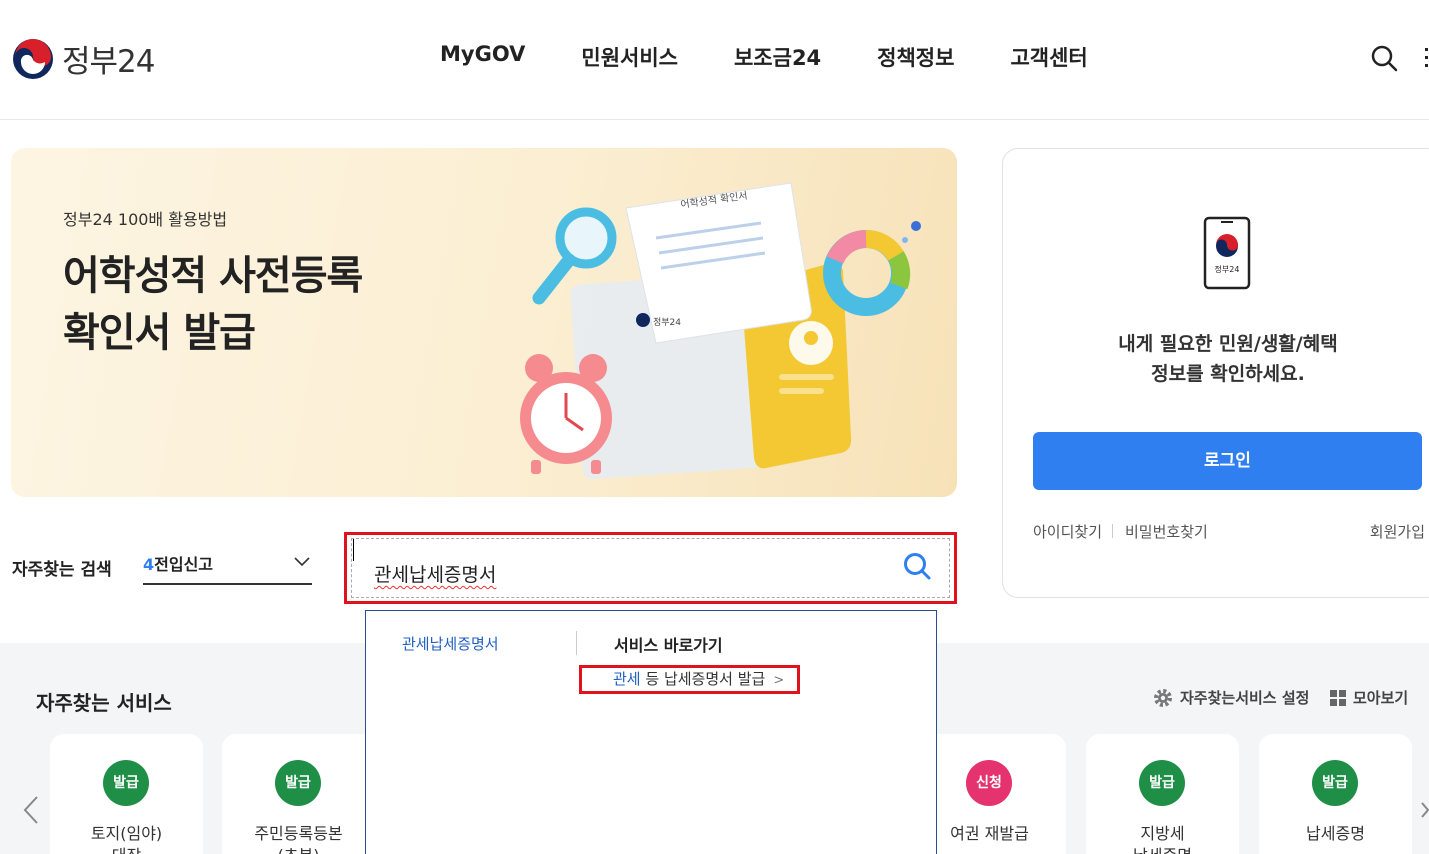  Describe the element at coordinates (1424, 810) in the screenshot. I see `carousel-next-icon` at that location.